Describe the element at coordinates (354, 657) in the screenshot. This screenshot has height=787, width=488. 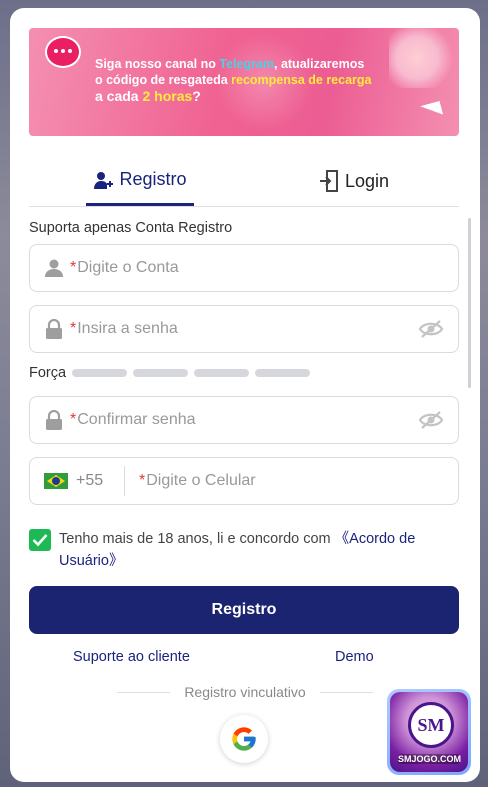
I see `demo-link: Demo` at that location.